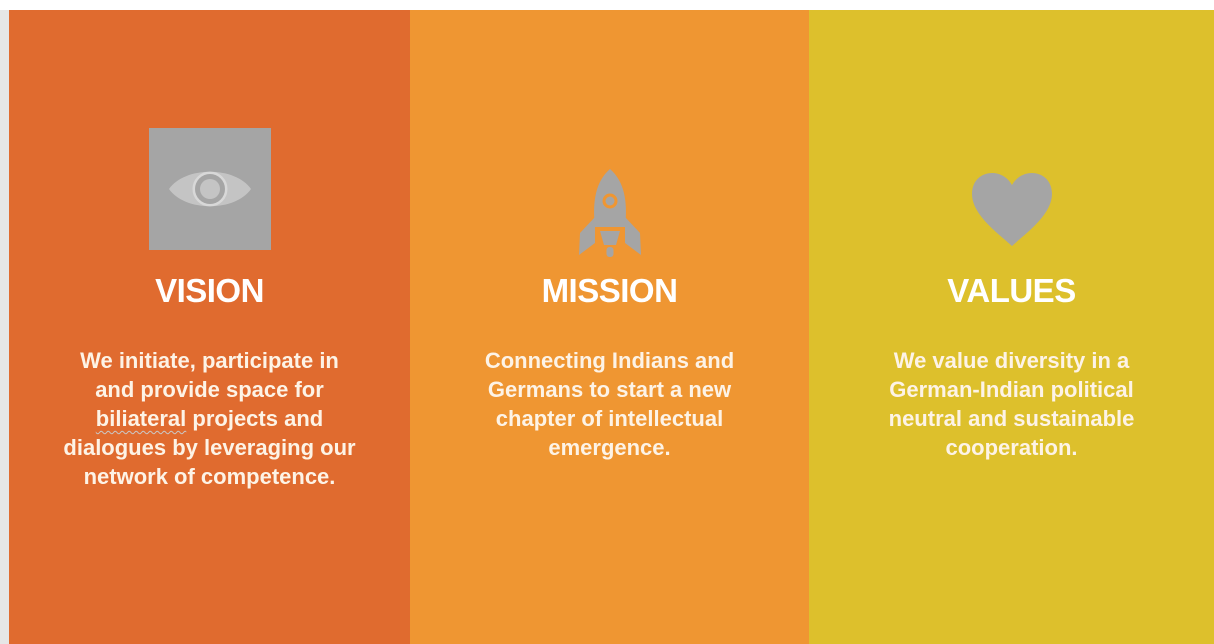 Image resolution: width=1214 pixels, height=644 pixels. I want to click on mission-text-line: chapter of intellectual, so click(609, 418).